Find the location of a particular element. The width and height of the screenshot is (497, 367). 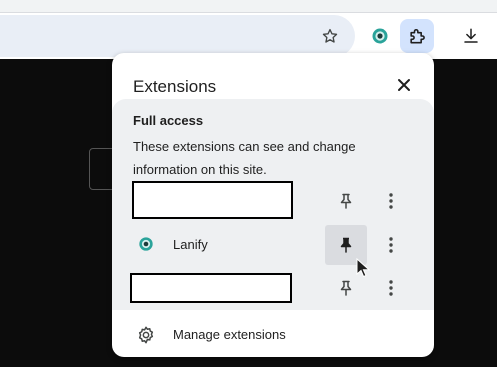

extension-lanify-icon is located at coordinates (380, 36).